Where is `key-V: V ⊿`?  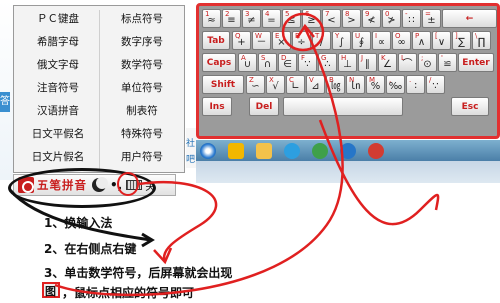 key-V: V ⊿ is located at coordinates (315, 84).